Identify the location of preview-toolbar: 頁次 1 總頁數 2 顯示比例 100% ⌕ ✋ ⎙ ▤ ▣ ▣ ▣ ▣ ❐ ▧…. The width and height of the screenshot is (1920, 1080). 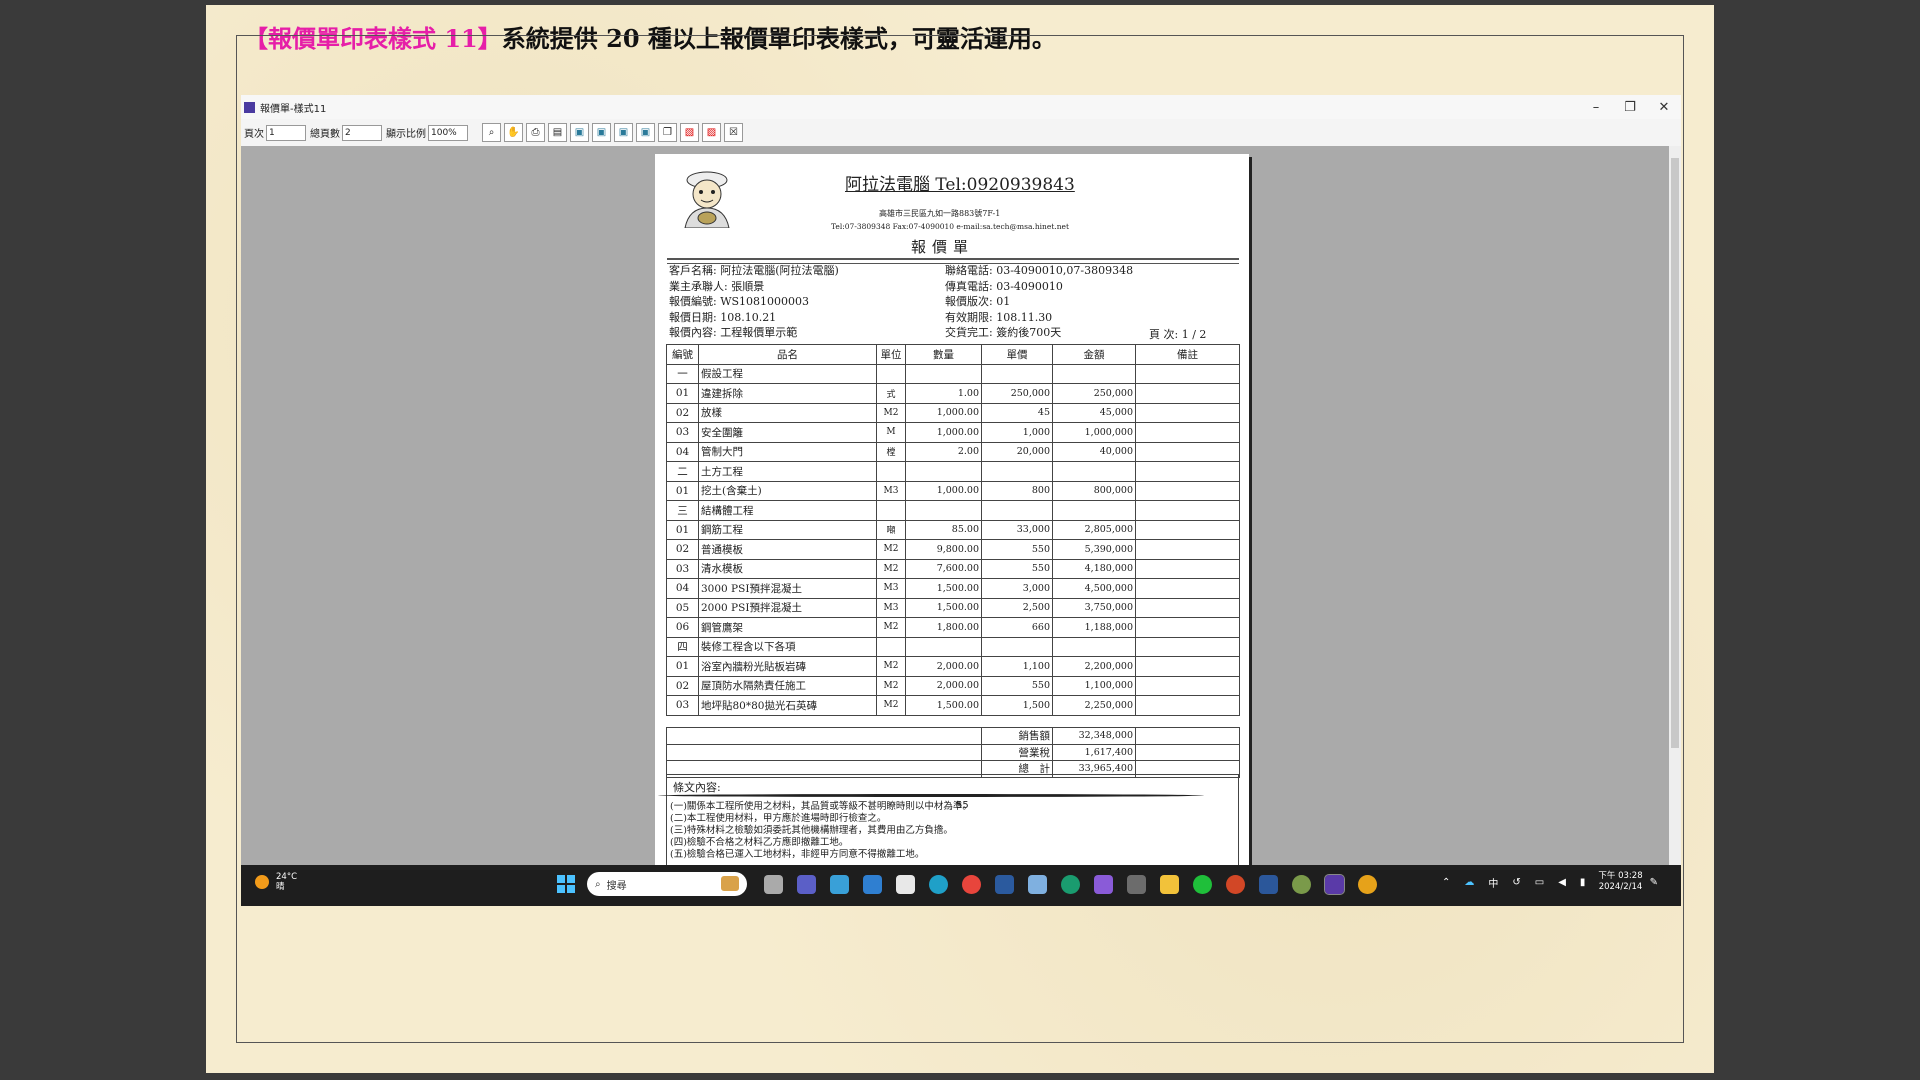
(961, 133).